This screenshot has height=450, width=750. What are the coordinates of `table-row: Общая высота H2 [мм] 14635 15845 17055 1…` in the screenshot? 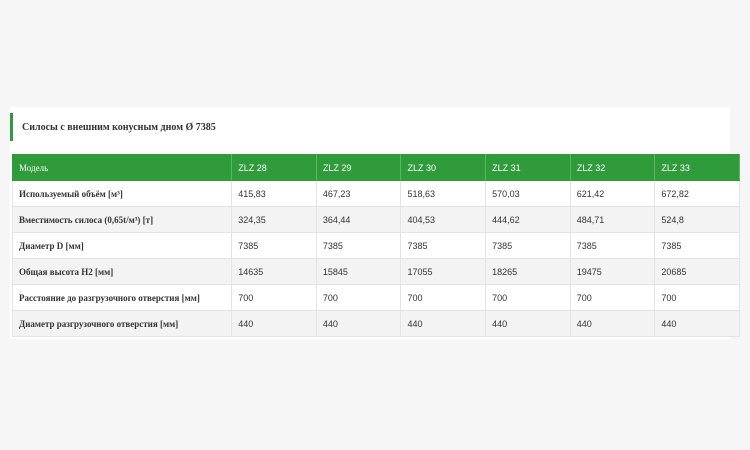 It's located at (375, 271).